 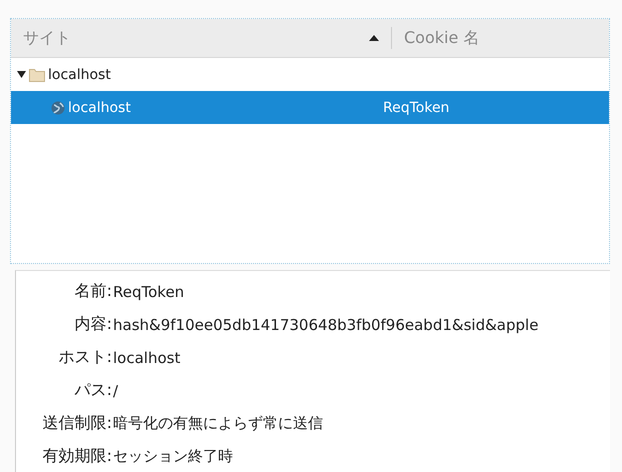 I want to click on expanded-arrow-icon, so click(x=21, y=74).